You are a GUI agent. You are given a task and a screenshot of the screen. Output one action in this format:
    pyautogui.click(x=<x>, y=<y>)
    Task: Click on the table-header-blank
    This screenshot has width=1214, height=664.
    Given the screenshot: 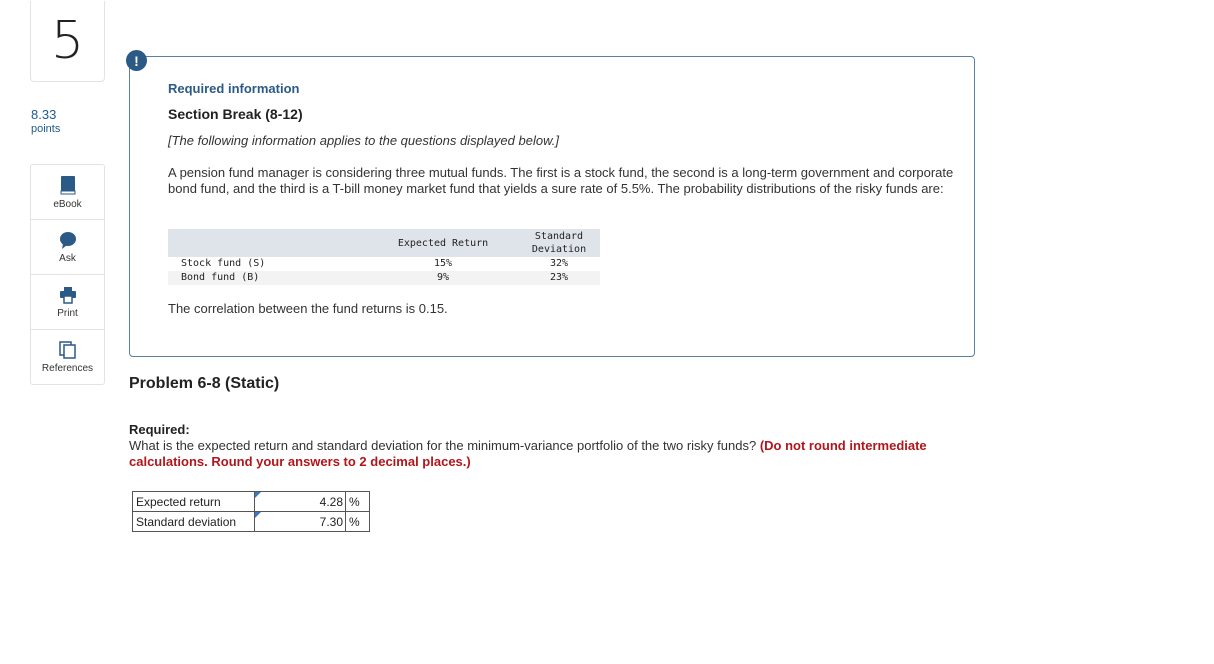 What is the action you would take?
    pyautogui.click(x=268, y=243)
    